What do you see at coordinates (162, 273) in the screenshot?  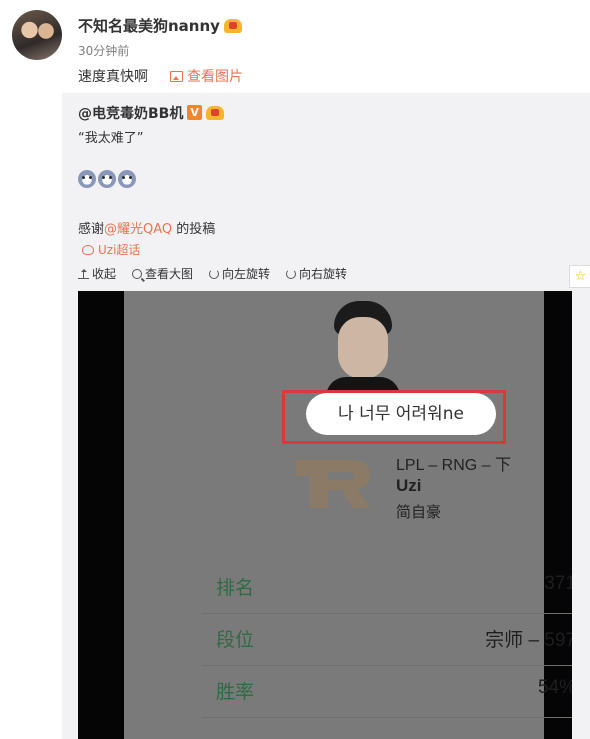 I see `view-large-button: 查看大图` at bounding box center [162, 273].